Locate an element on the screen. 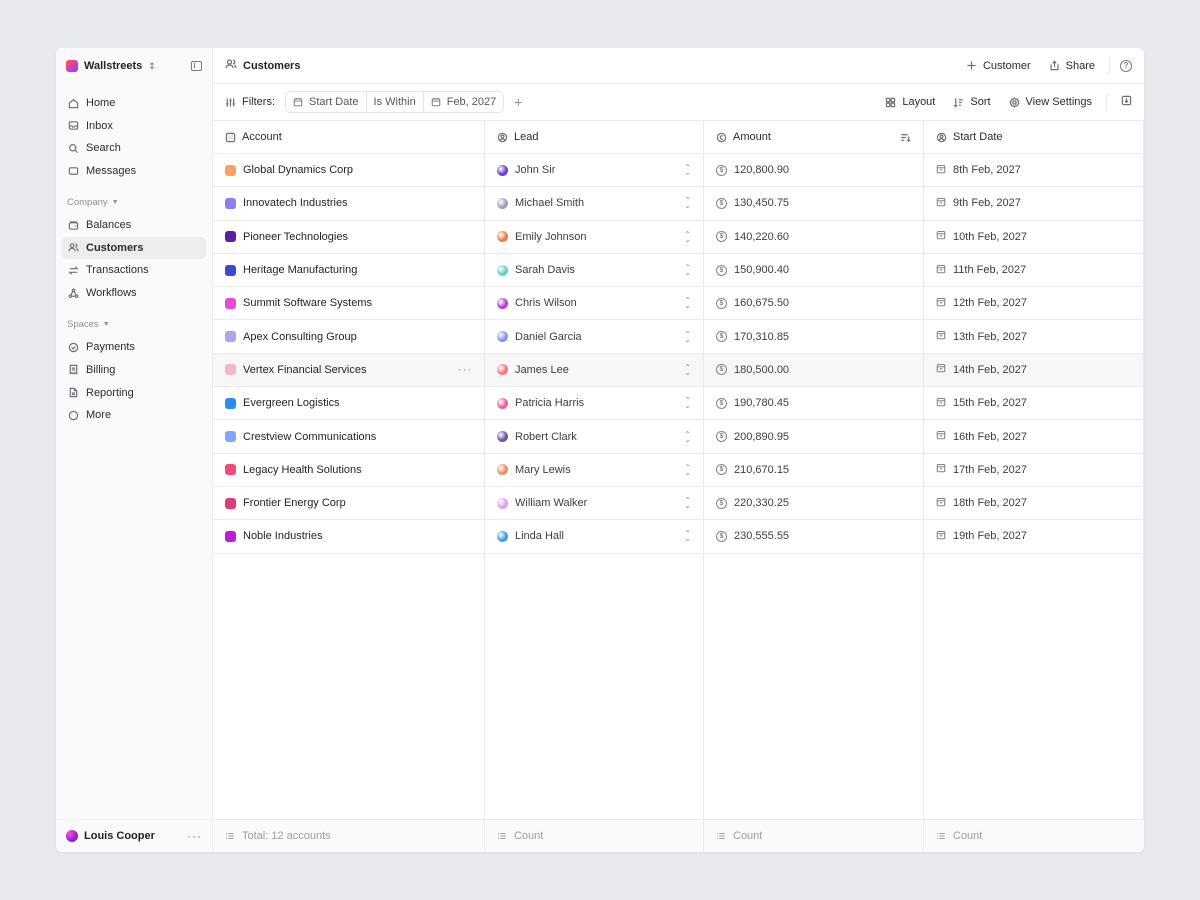 The width and height of the screenshot is (1200, 900). sidebar-item-messages: Messages is located at coordinates (134, 171).